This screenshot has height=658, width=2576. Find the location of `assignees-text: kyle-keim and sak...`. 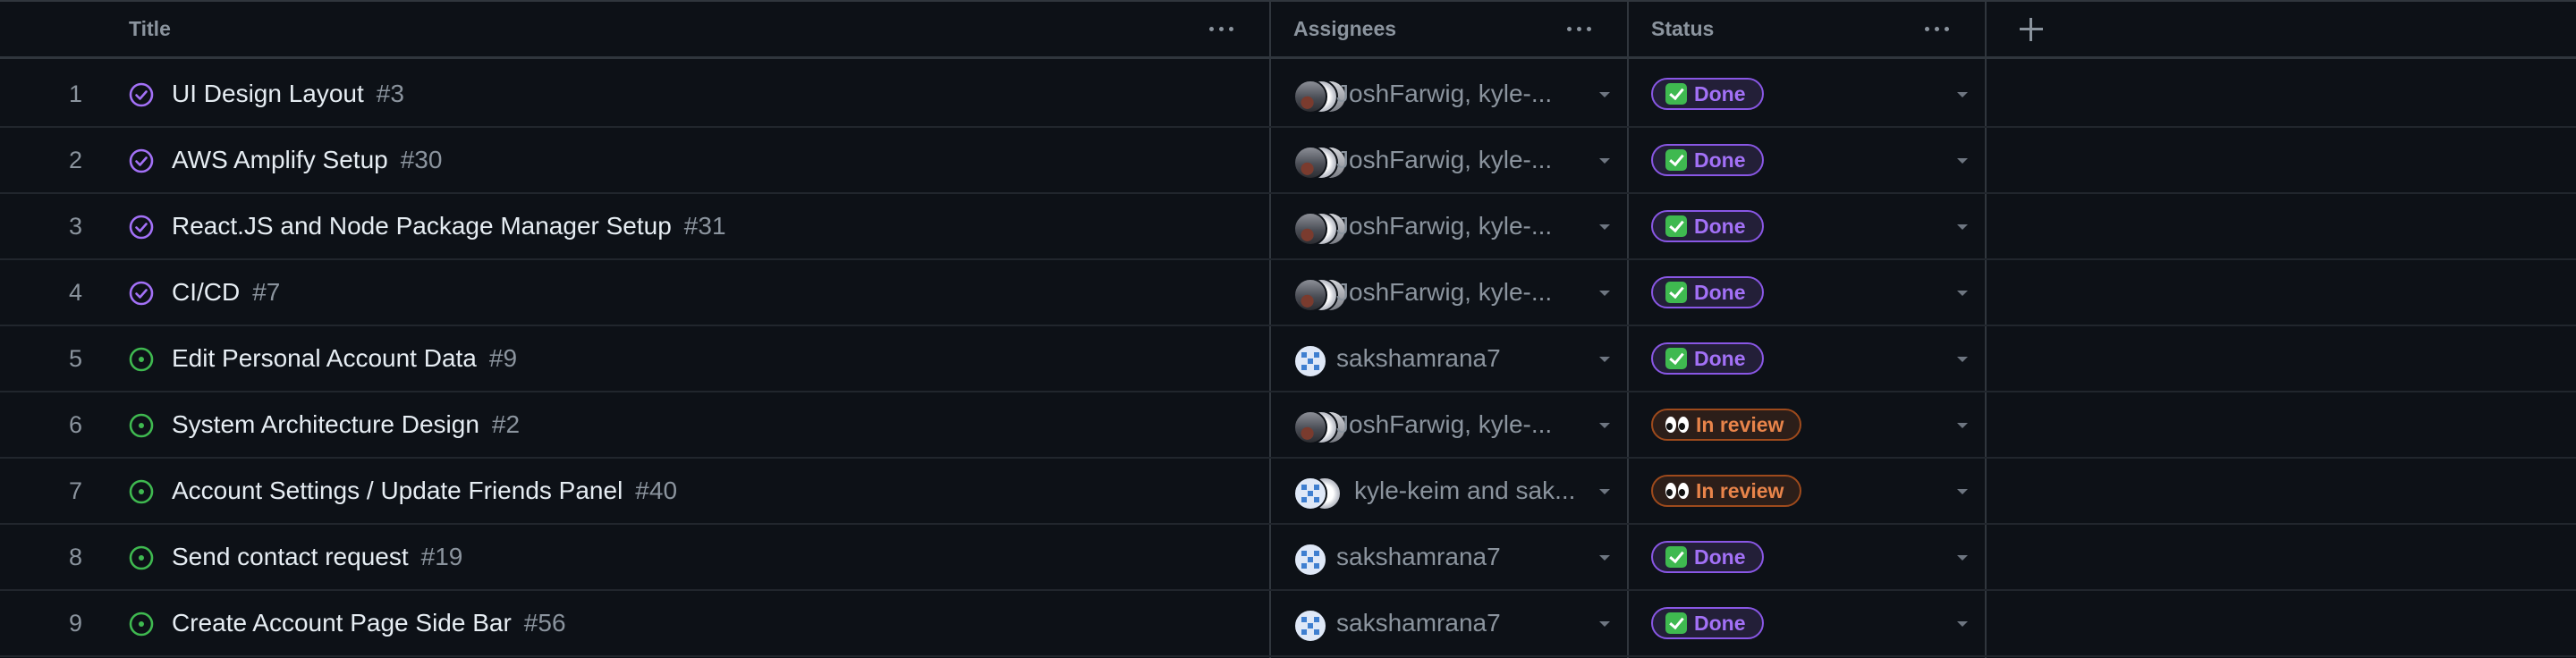

assignees-text: kyle-keim and sak... is located at coordinates (1464, 491).